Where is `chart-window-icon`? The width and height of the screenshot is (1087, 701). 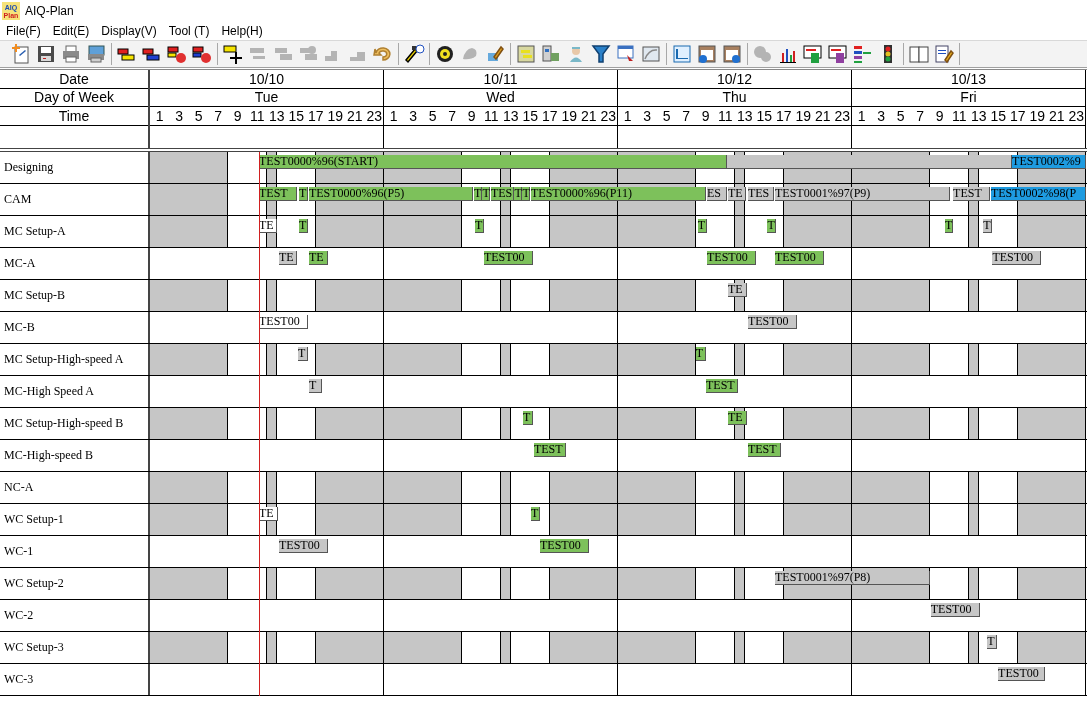 chart-window-icon is located at coordinates (526, 54).